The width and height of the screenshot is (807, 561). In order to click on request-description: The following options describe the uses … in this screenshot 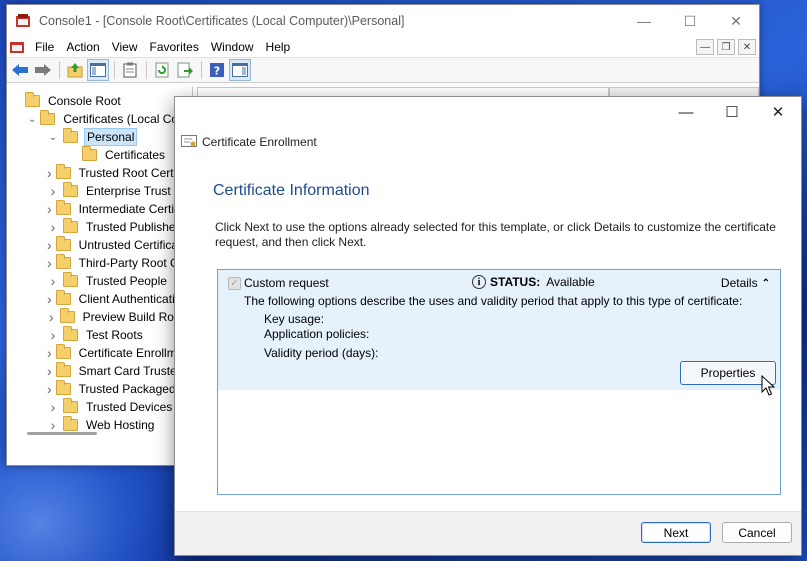, I will do `click(493, 301)`.